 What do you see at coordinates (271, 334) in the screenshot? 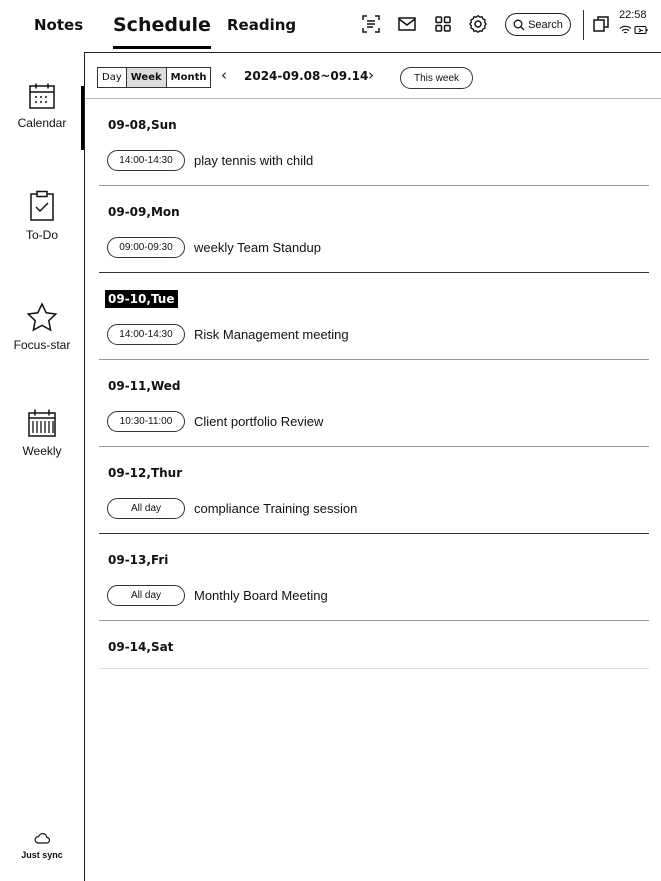
I see `event-title: Risk Management meeting` at bounding box center [271, 334].